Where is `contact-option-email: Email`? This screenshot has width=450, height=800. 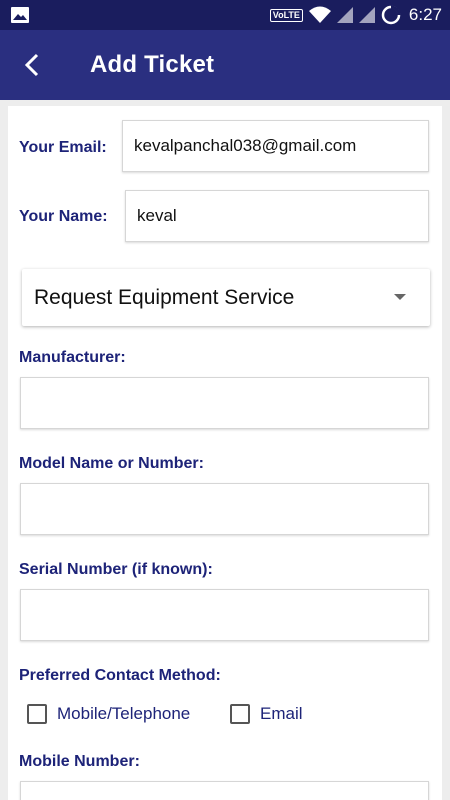 contact-option-email: Email is located at coordinates (266, 714).